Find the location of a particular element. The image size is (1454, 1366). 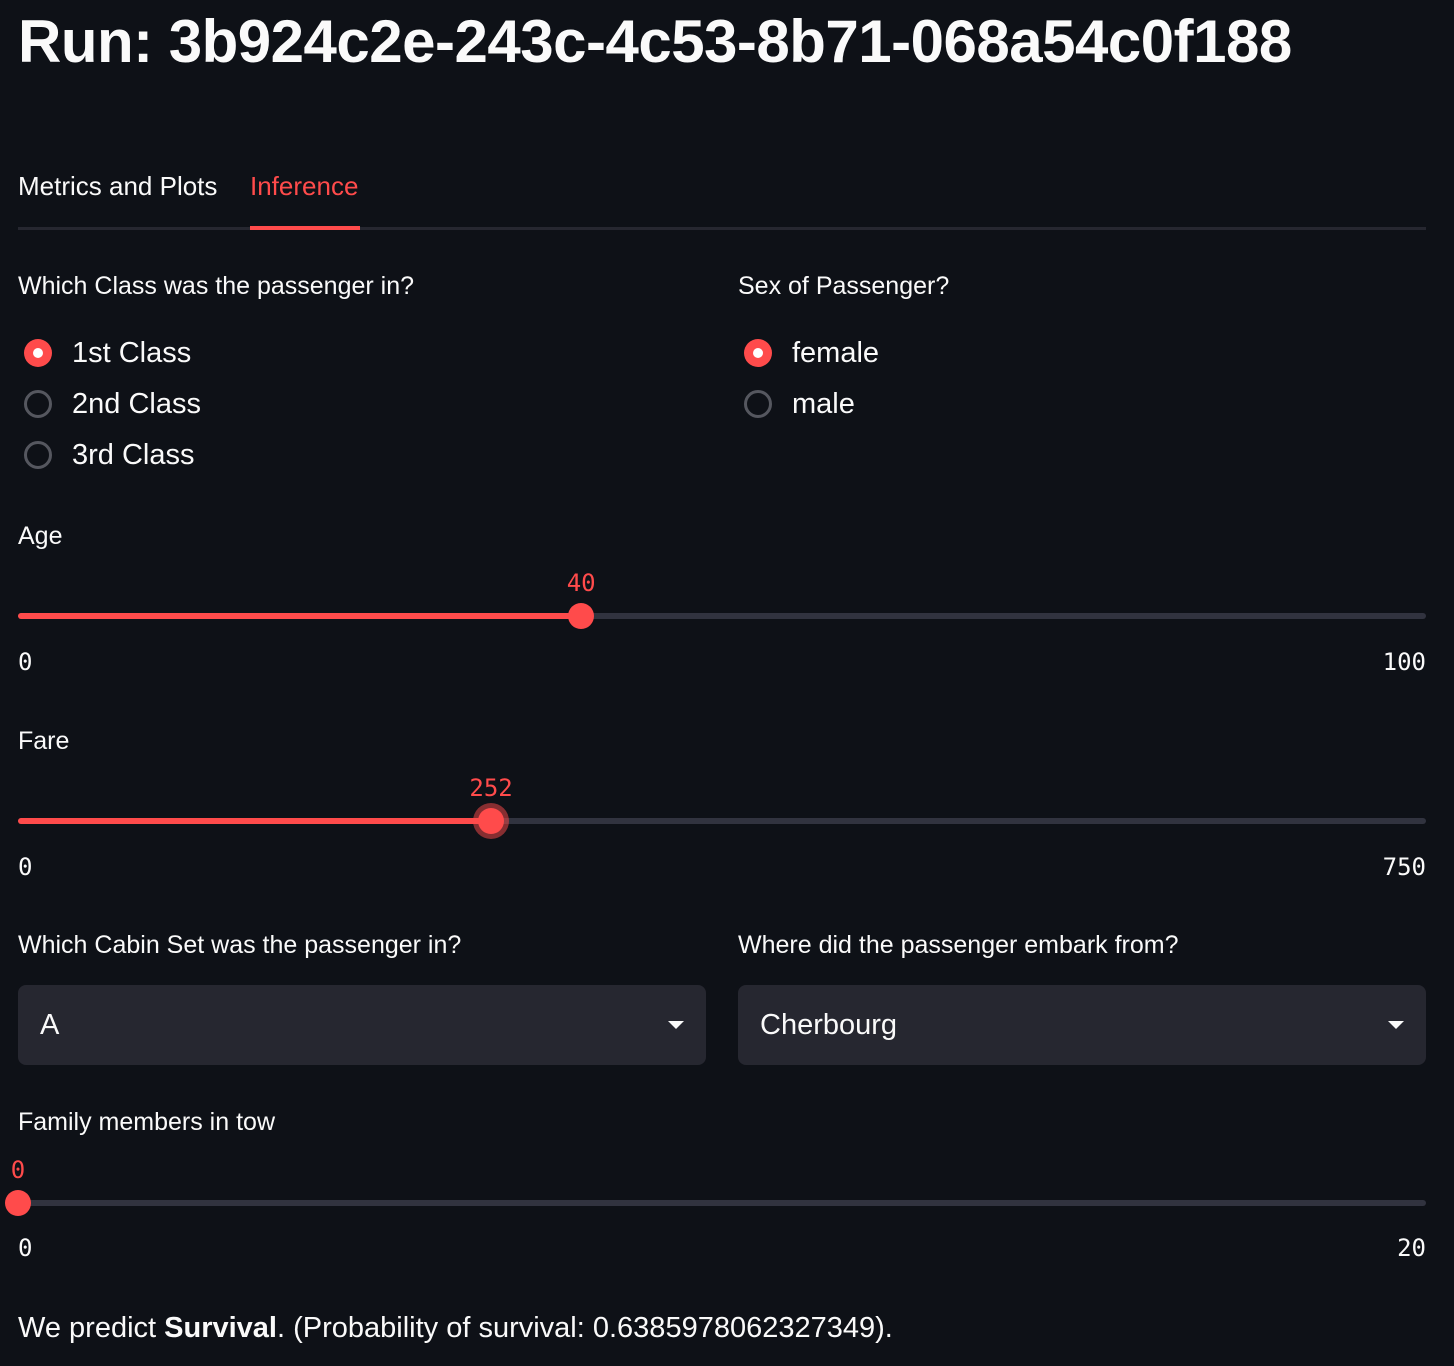

fare-slider-value: 252 is located at coordinates (491, 788).